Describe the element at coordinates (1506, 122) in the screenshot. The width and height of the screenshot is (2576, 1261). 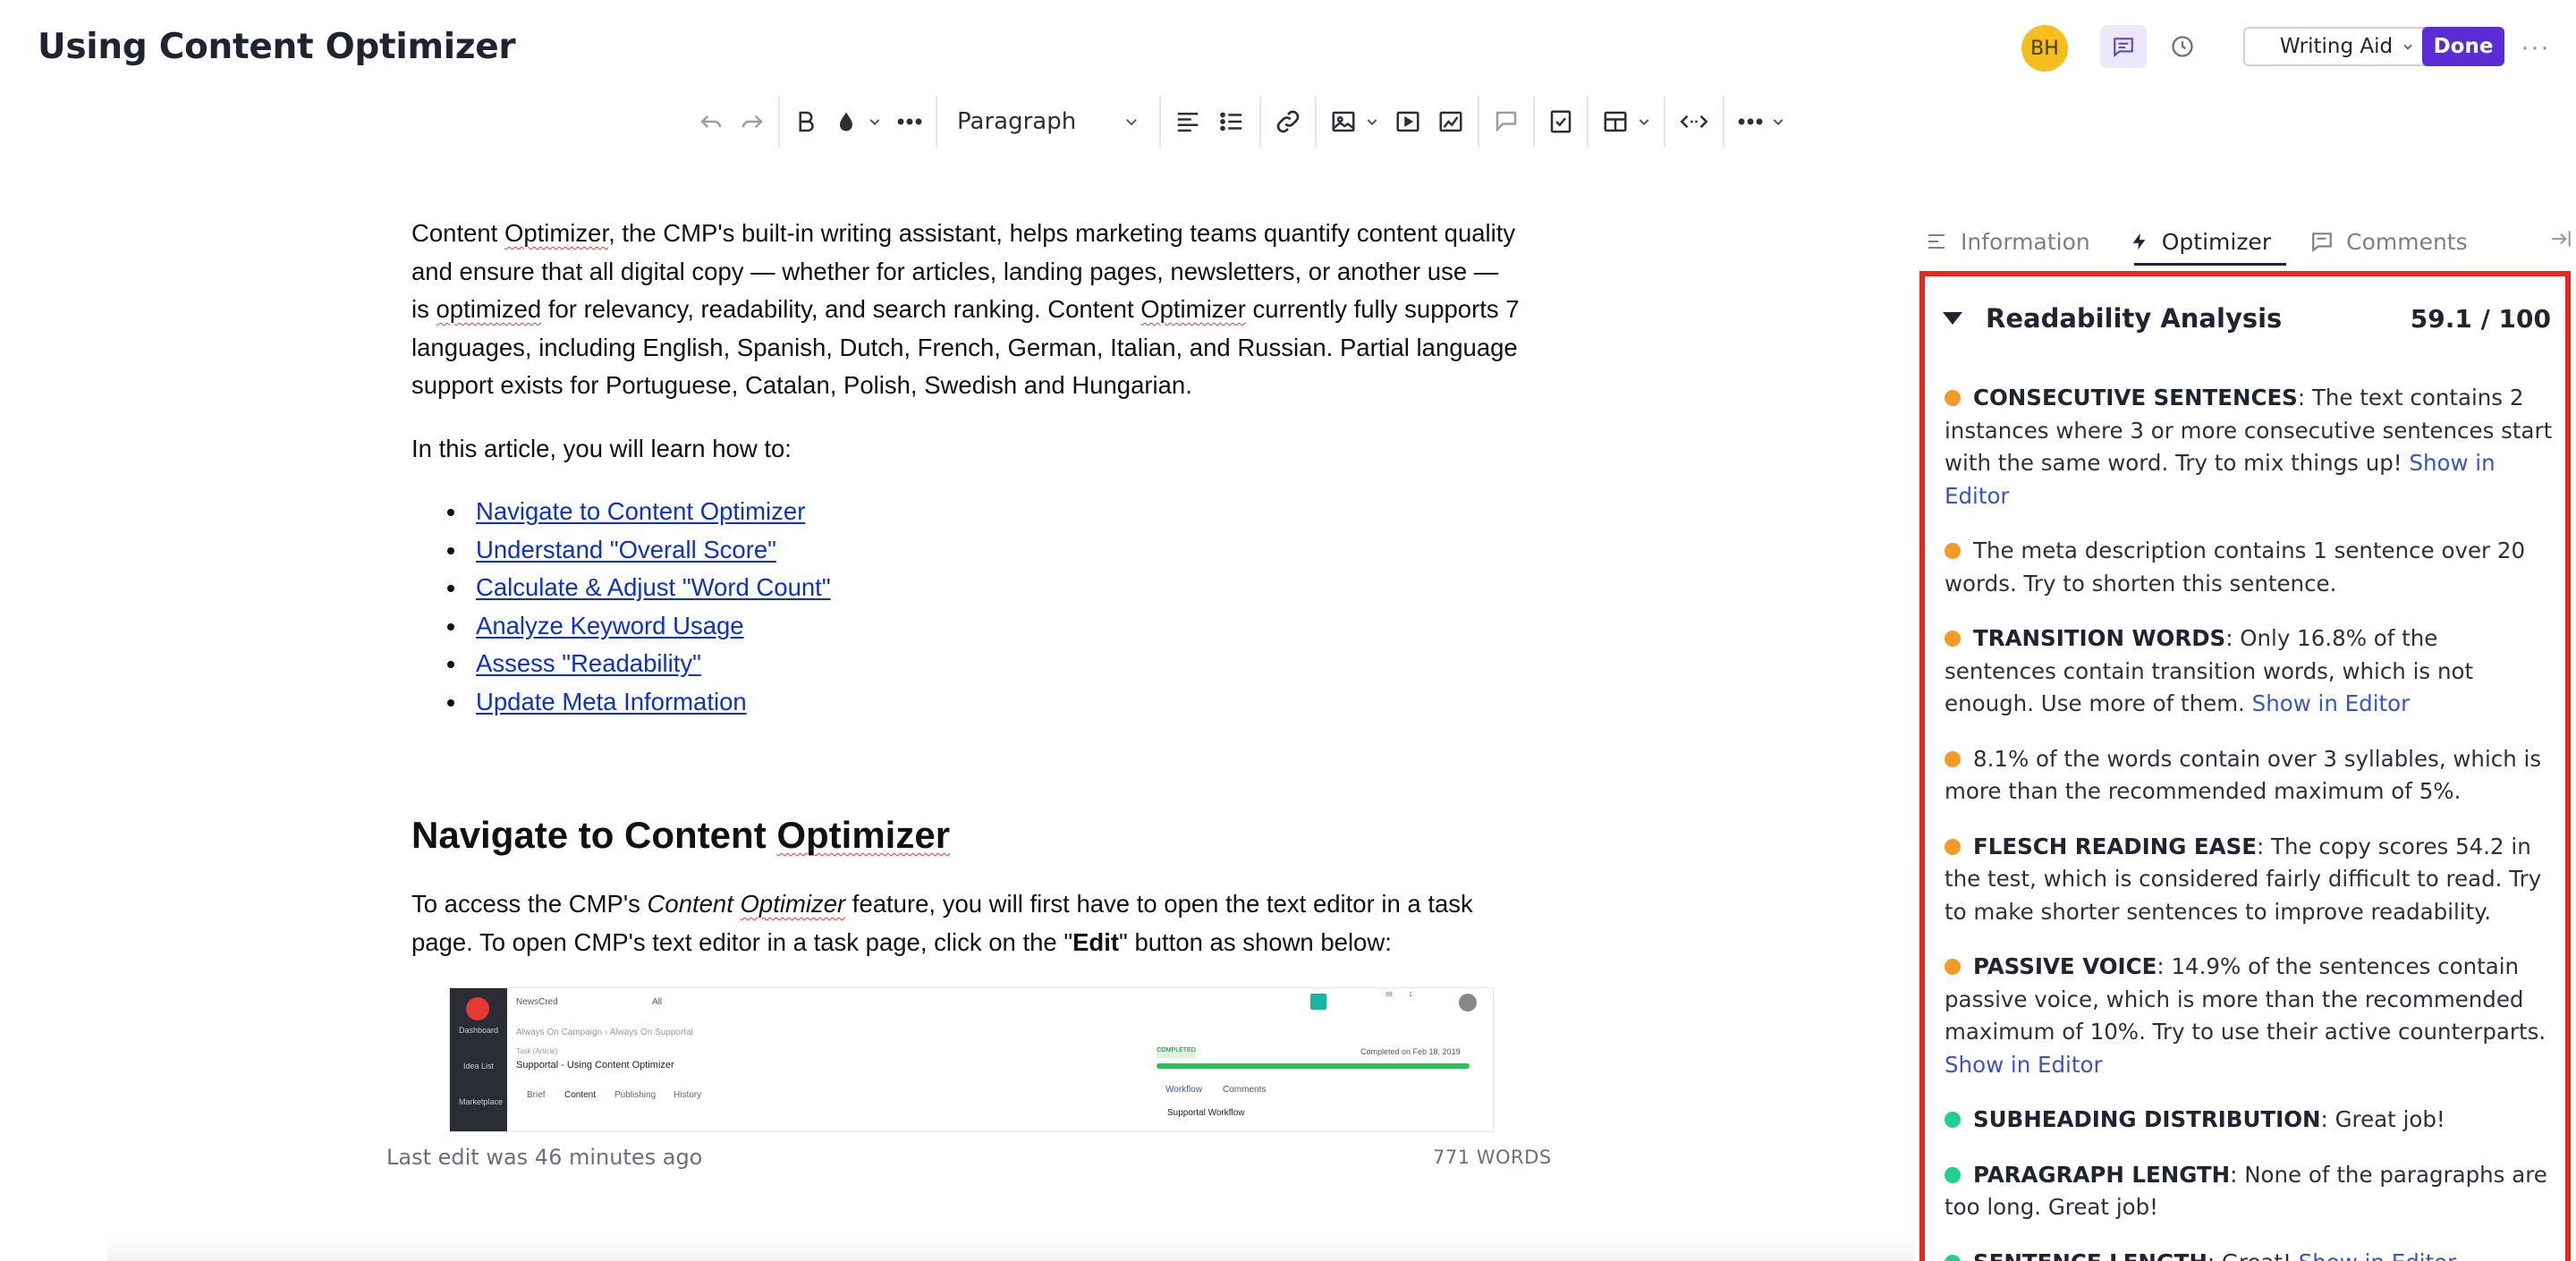
I see `add-comment-button` at that location.